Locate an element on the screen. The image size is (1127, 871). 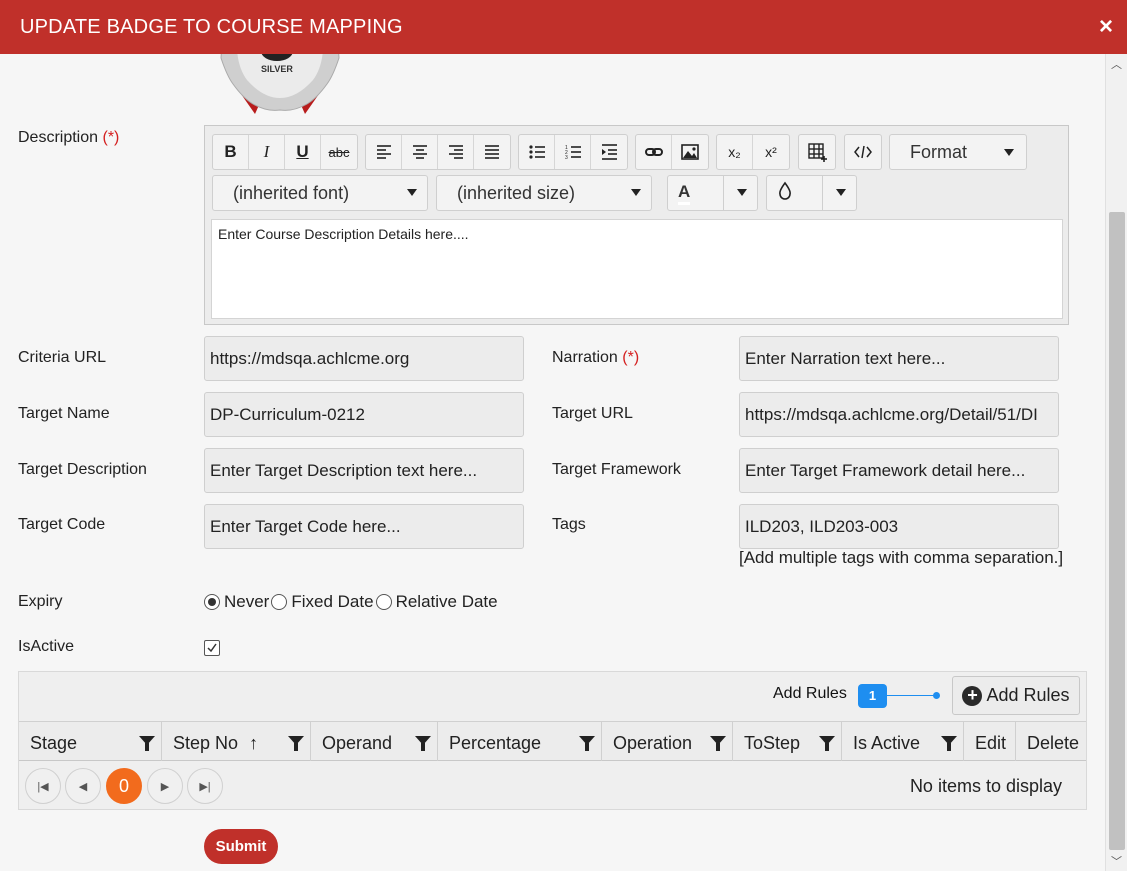
font-family-dropdown: (inherited font) is located at coordinates (320, 193).